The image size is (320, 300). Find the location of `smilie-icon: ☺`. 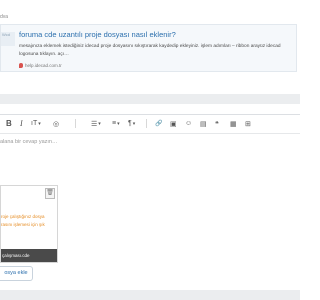

smilie-icon: ☺ is located at coordinates (188, 123).